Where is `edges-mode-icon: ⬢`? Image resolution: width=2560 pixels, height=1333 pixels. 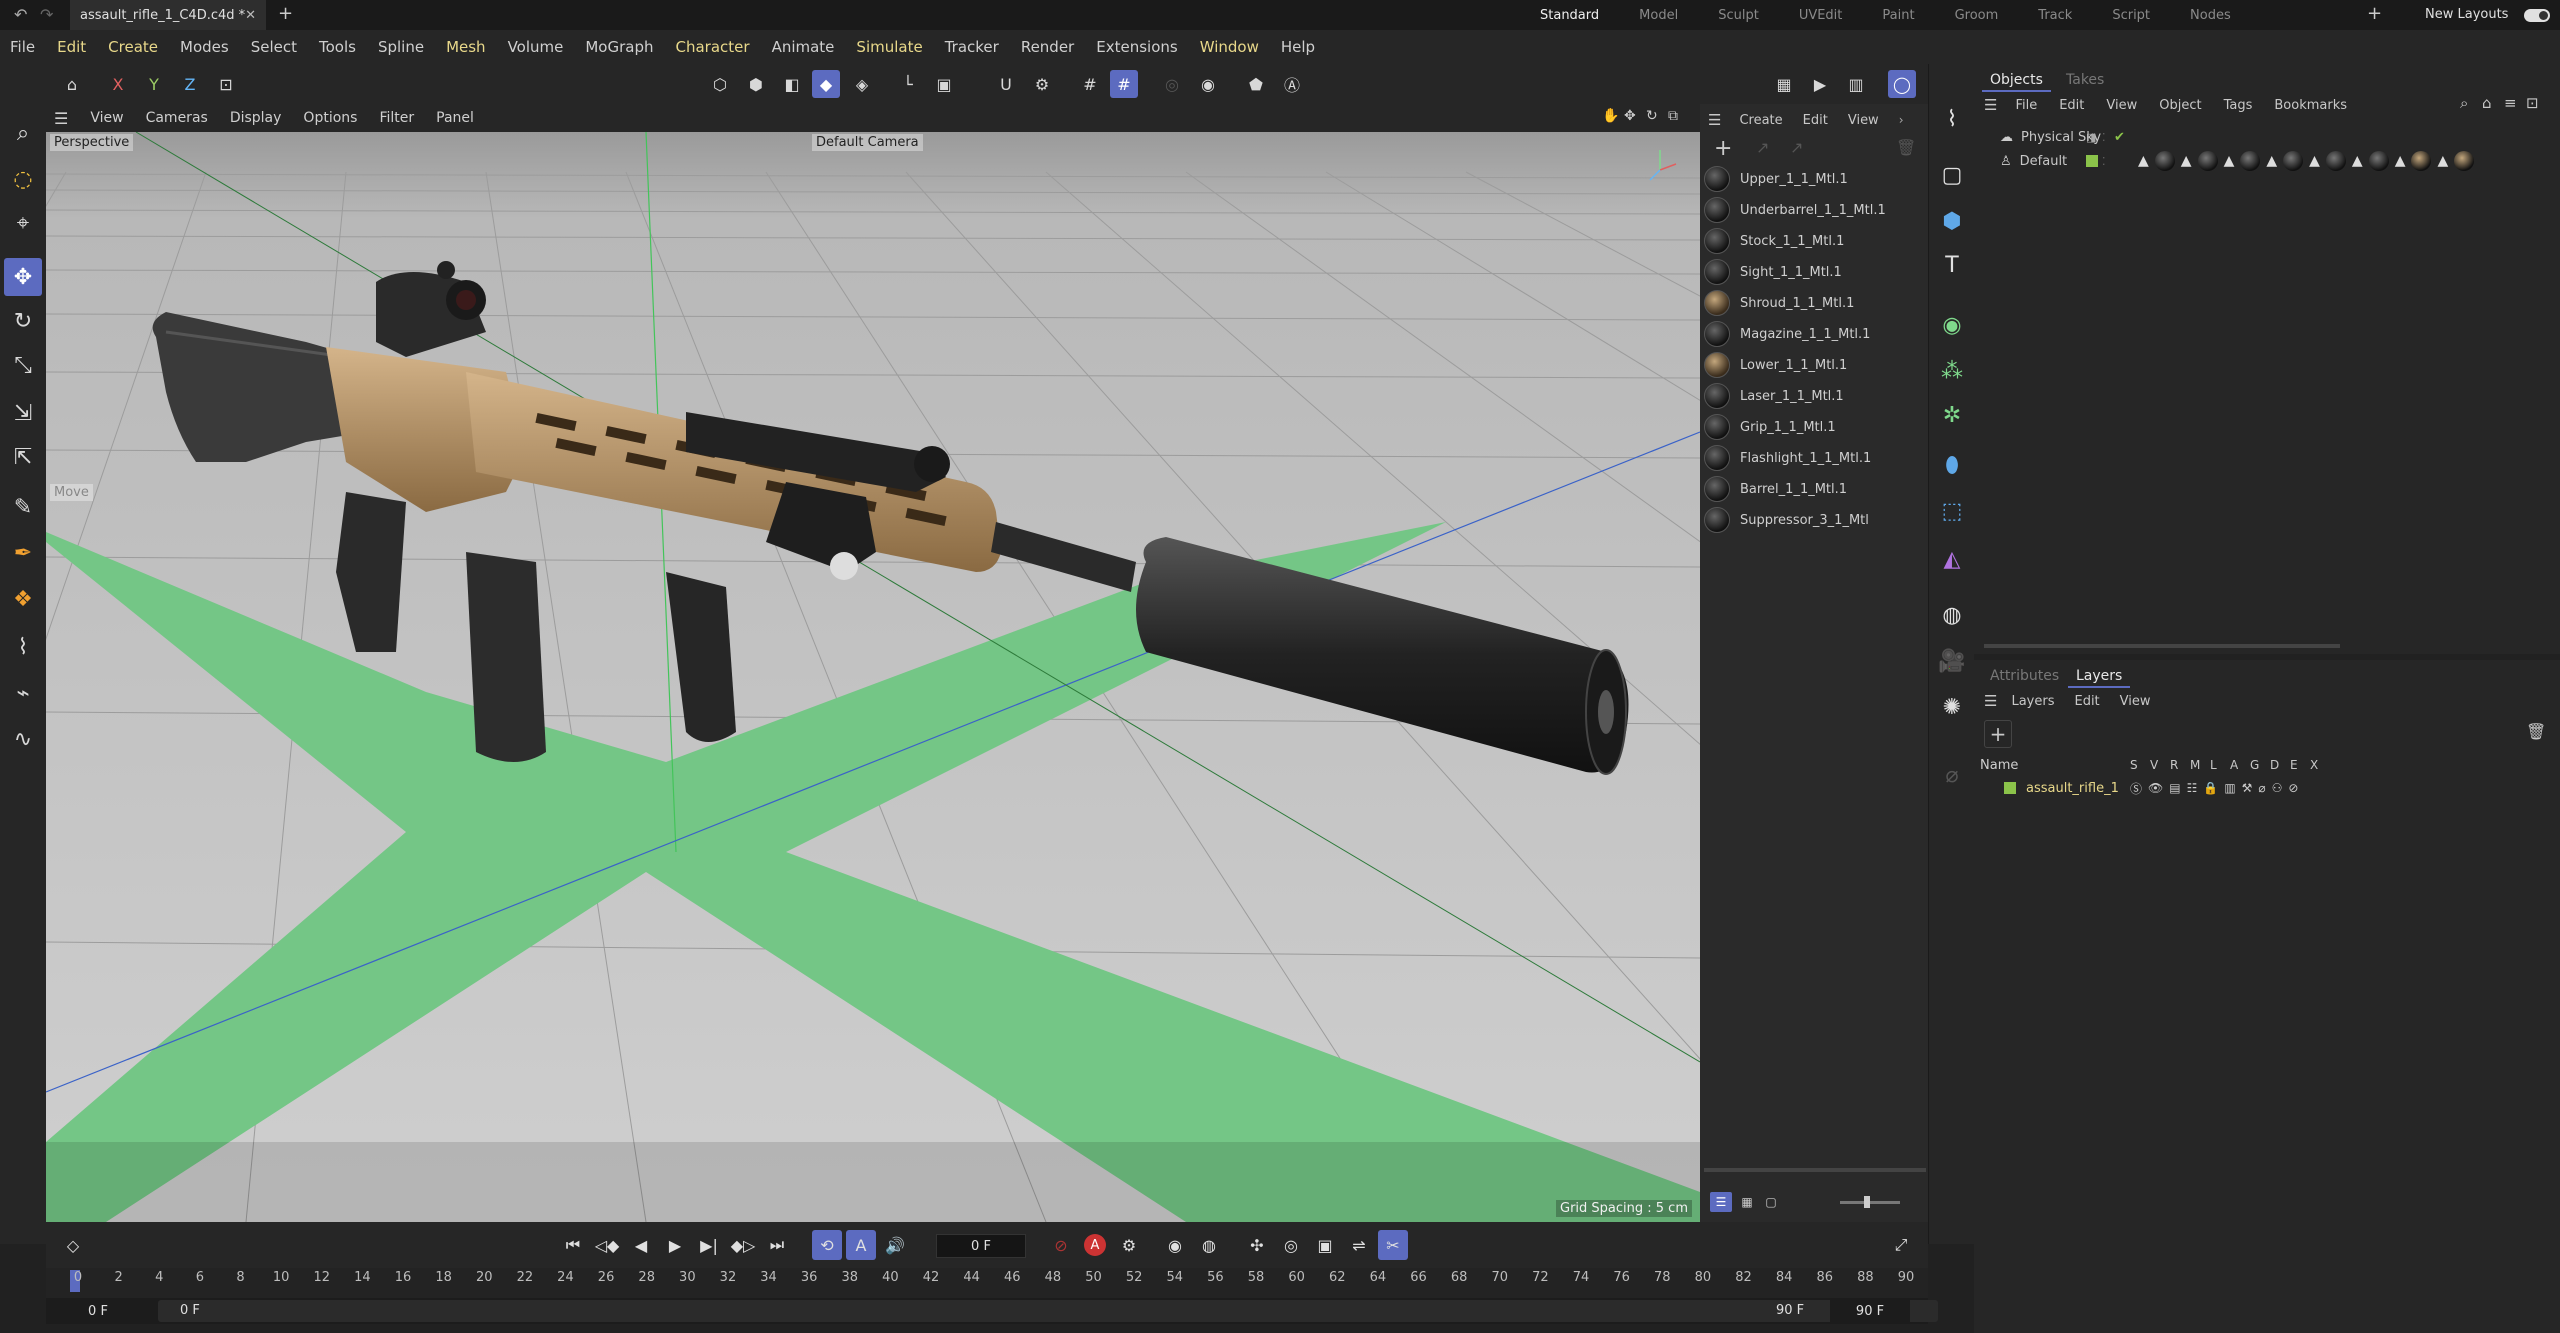
edges-mode-icon: ⬢ is located at coordinates (756, 84).